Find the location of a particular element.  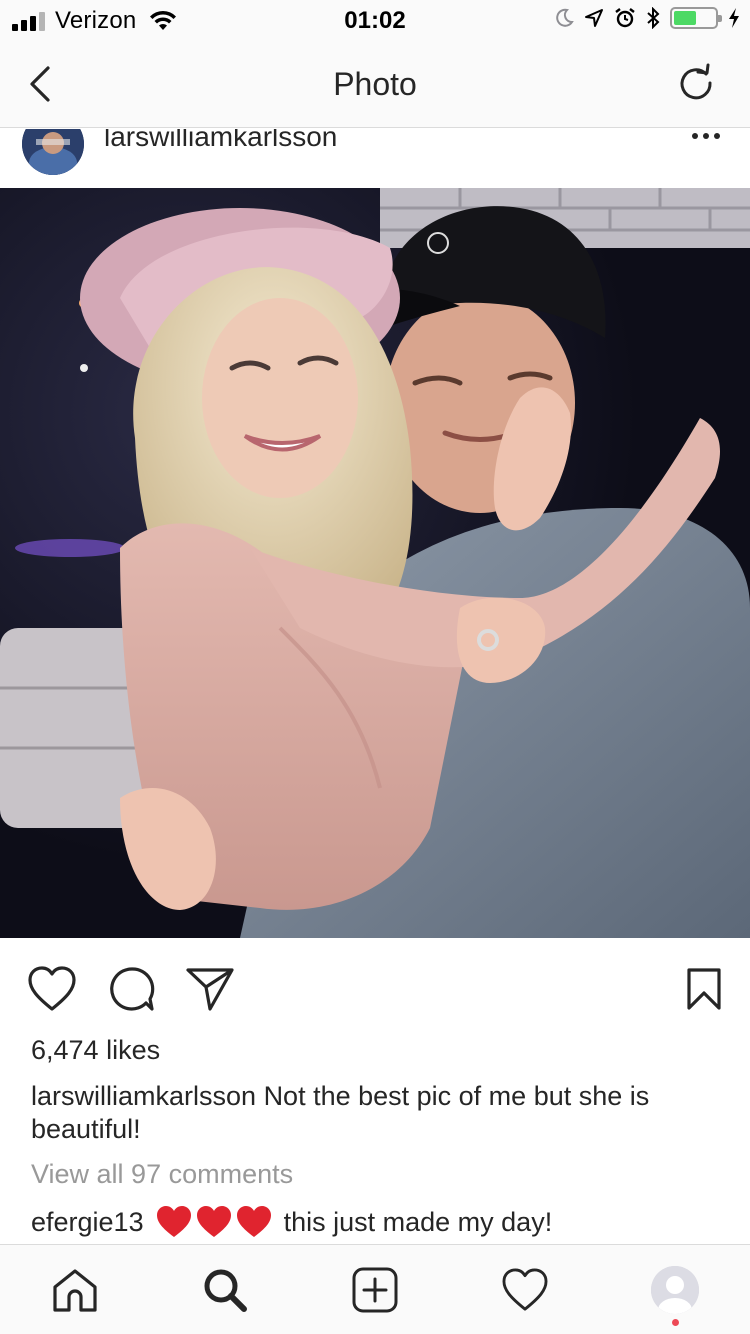

view-all-comments-link: View all 97 comments is located at coordinates (162, 1174).